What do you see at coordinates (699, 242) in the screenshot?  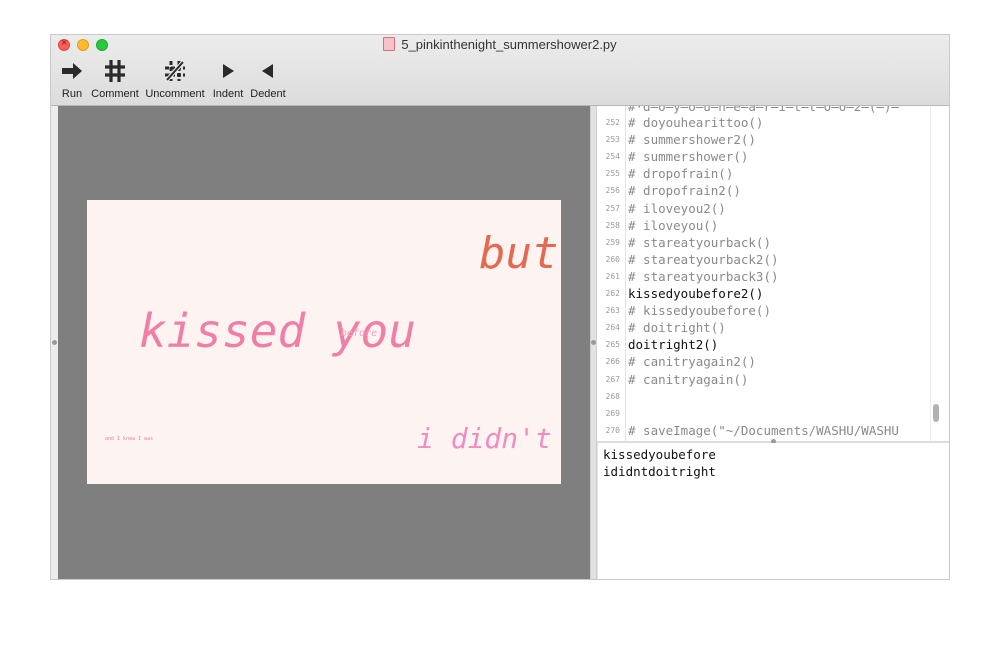 I see `code-text: # stareatyourback()` at bounding box center [699, 242].